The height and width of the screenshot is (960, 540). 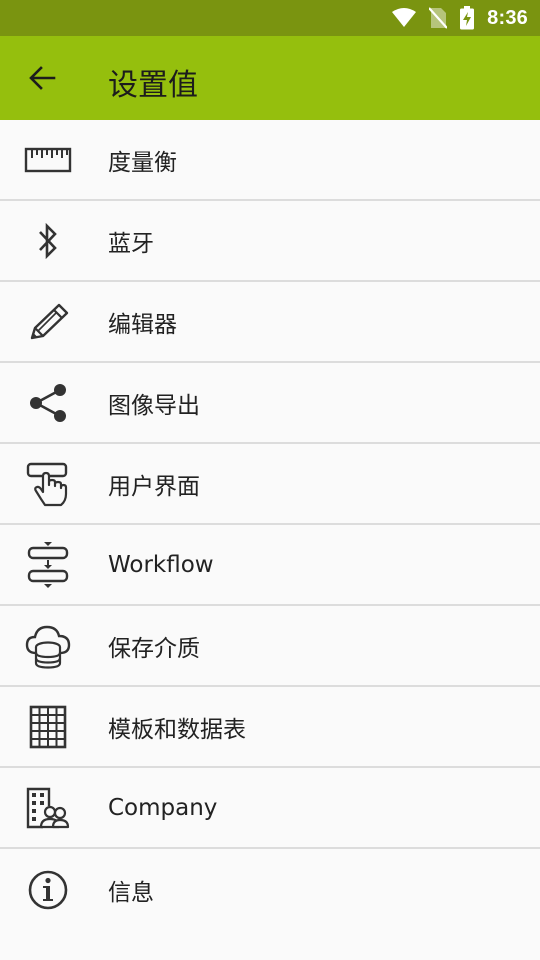 I want to click on settings-item-bluetooth: 蓝牙, so click(x=270, y=241).